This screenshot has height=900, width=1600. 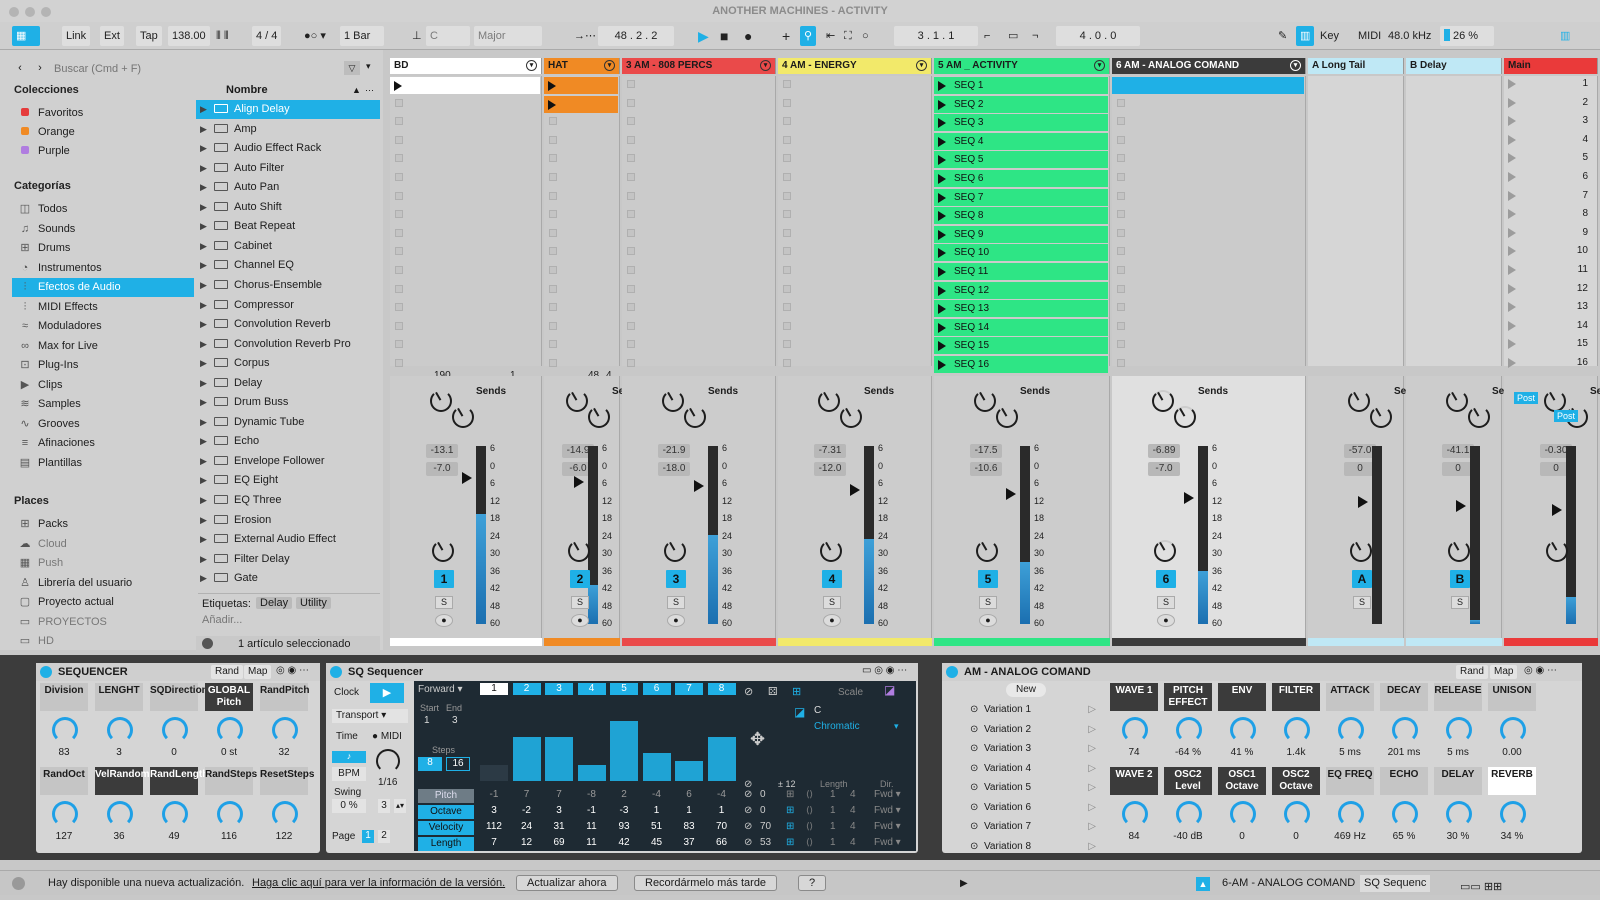 I want to click on division-knob, so click(x=388, y=761).